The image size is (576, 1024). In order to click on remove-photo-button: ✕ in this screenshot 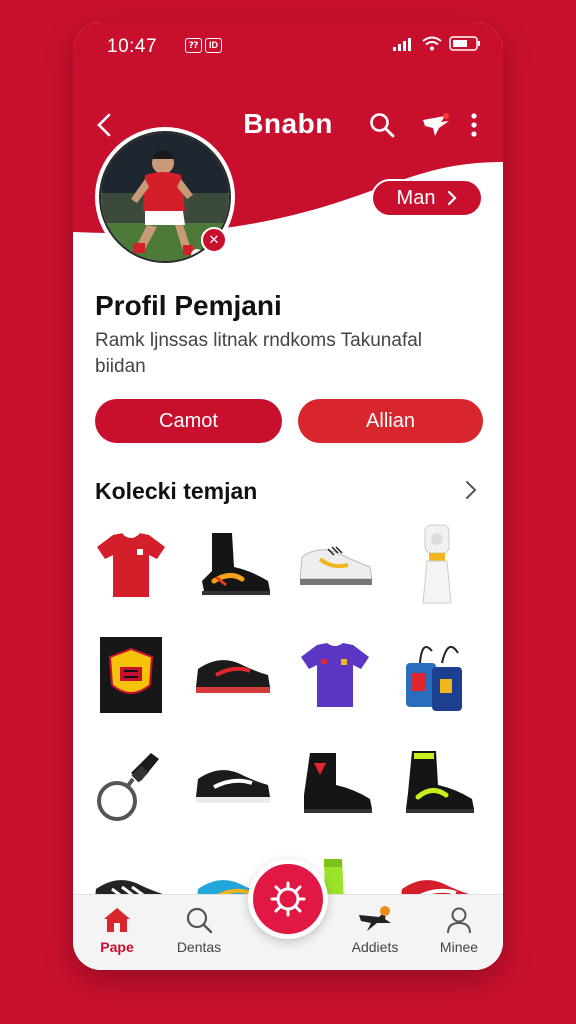, I will do `click(214, 240)`.